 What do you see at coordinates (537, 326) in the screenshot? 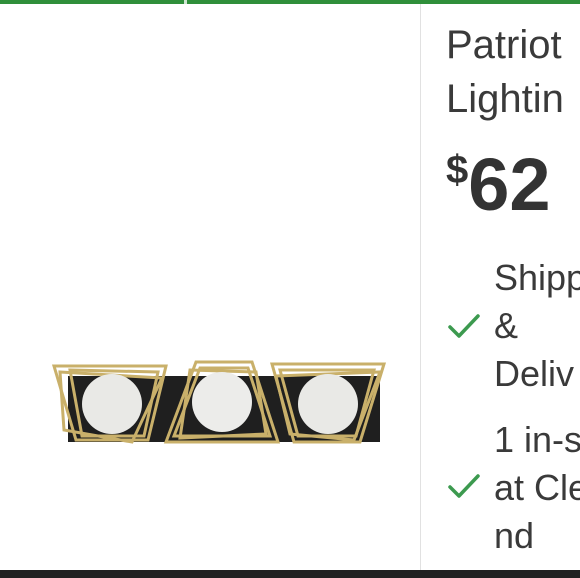
I see `shipping-label: Shipp & Deliv` at bounding box center [537, 326].